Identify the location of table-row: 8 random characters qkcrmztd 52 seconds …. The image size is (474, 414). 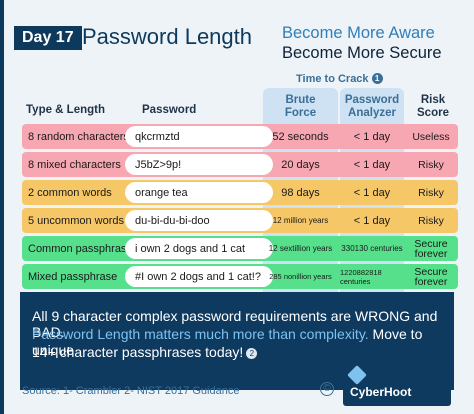
(240, 136).